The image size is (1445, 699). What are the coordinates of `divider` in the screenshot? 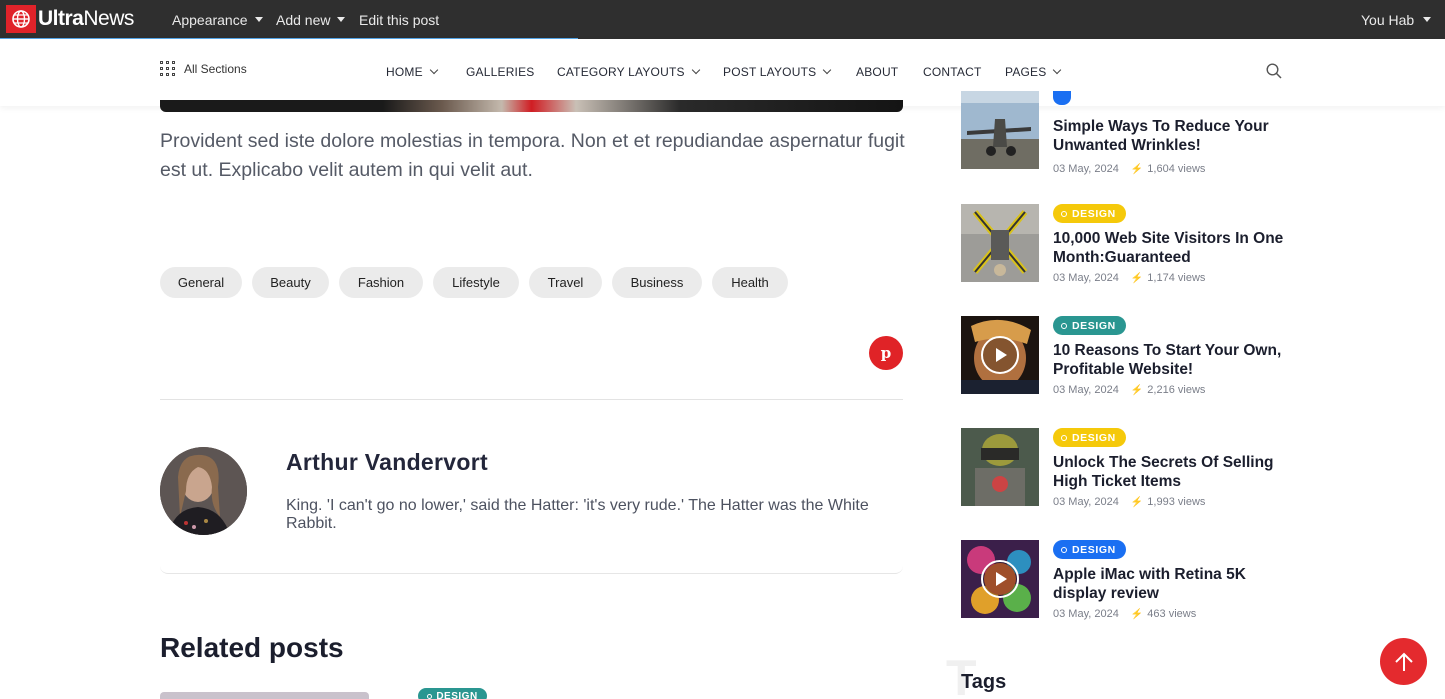 It's located at (531, 399).